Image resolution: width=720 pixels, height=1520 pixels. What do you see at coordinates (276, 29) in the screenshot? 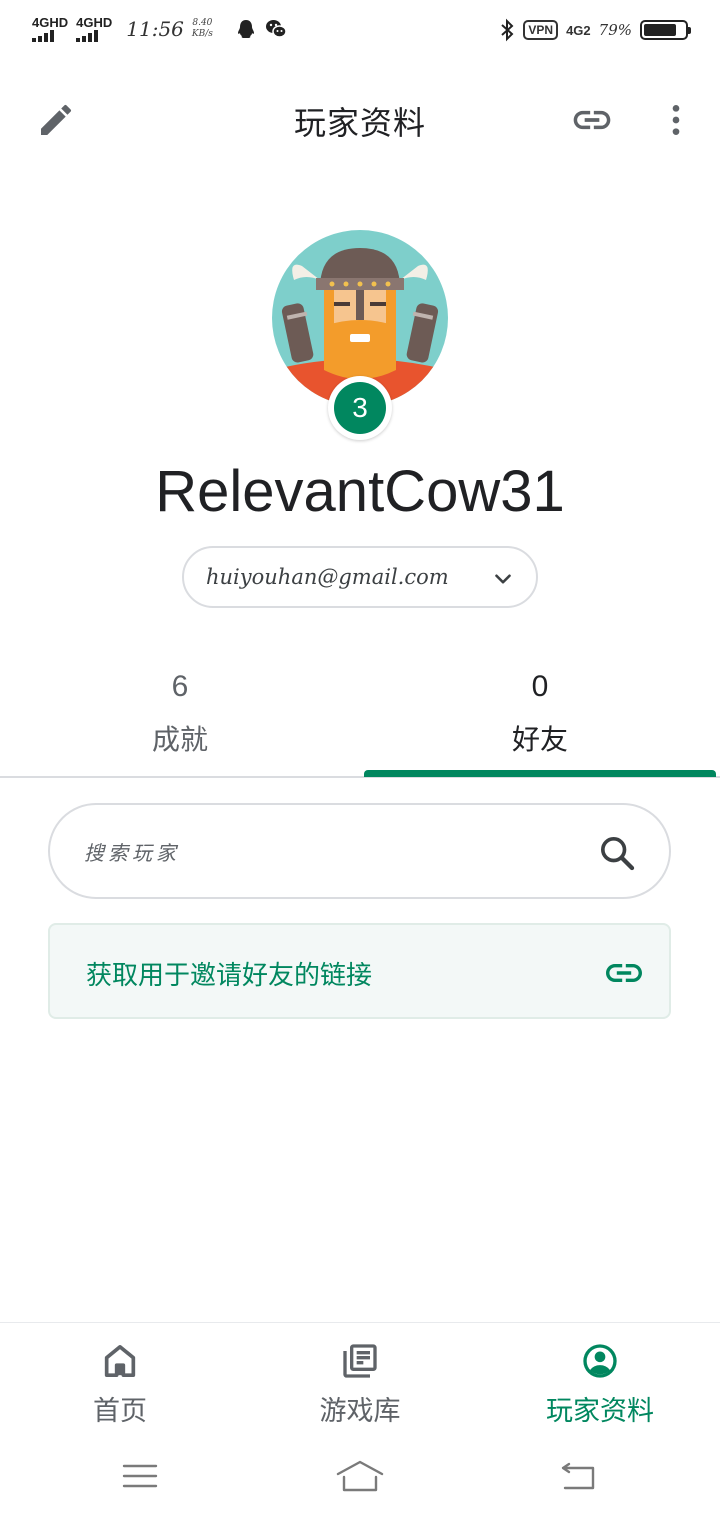
I see `wechat-icon` at bounding box center [276, 29].